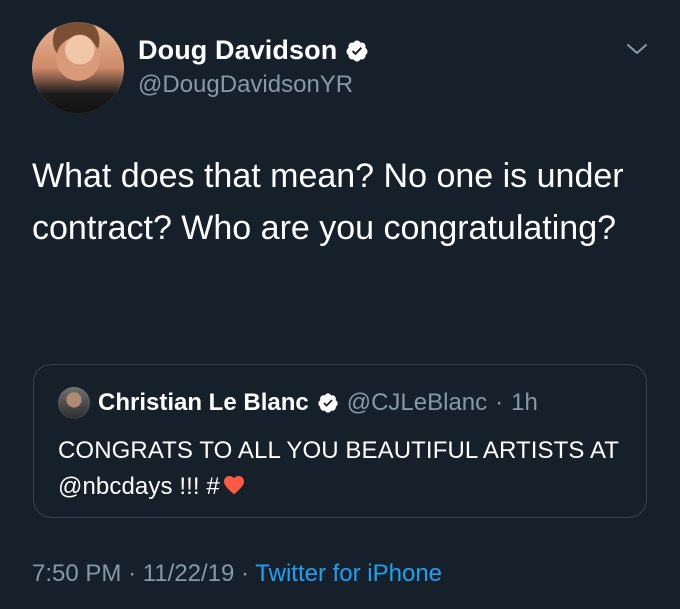 The image size is (680, 609). I want to click on tweet-header: Doug Davidson @DougDavidsonYR, so click(200, 68).